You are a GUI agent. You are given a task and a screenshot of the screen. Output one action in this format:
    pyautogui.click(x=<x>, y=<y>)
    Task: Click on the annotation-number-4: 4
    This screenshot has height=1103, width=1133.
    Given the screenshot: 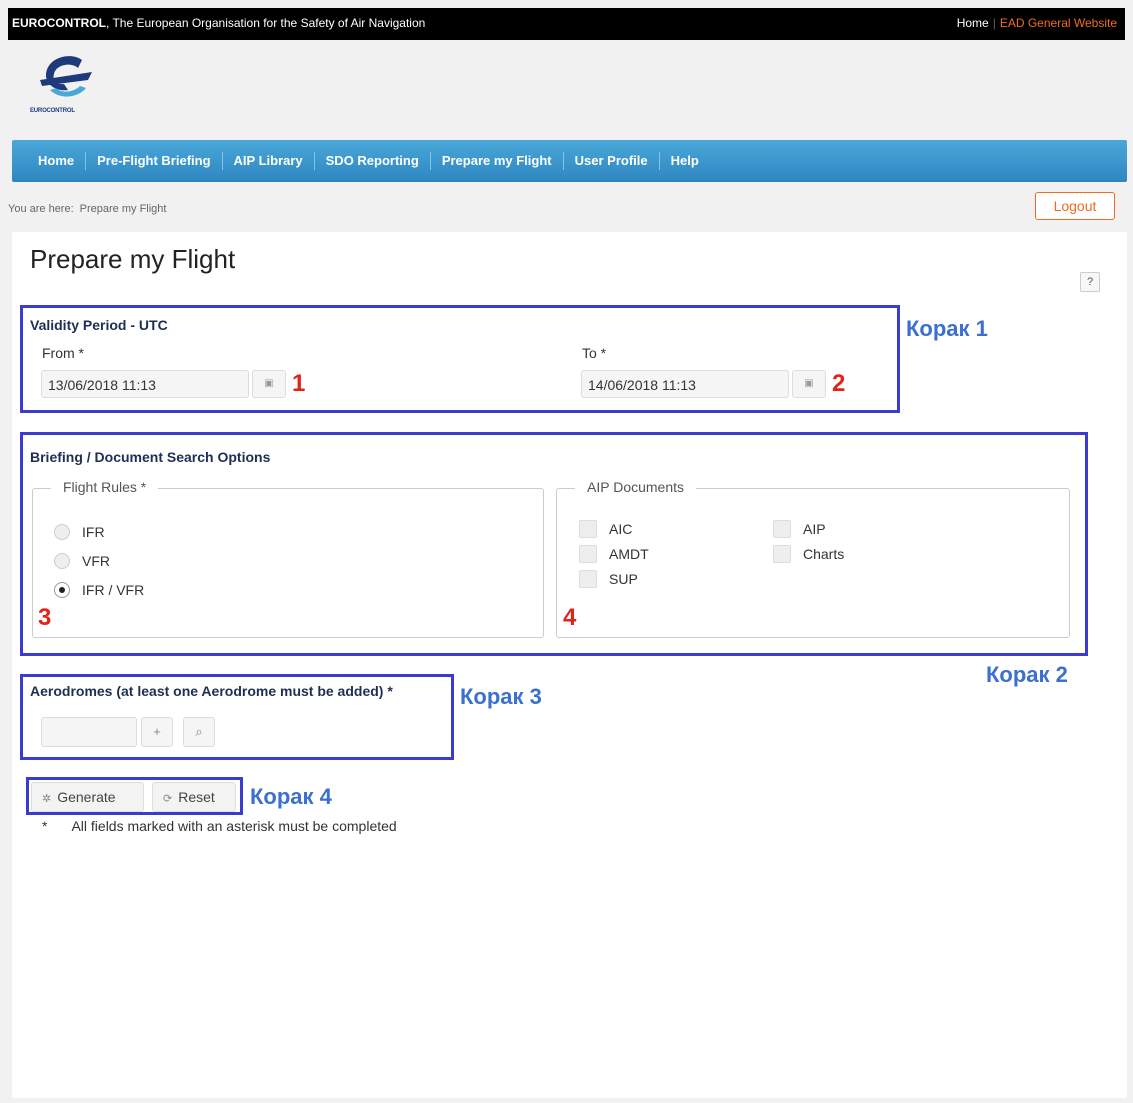 What is the action you would take?
    pyautogui.click(x=570, y=617)
    